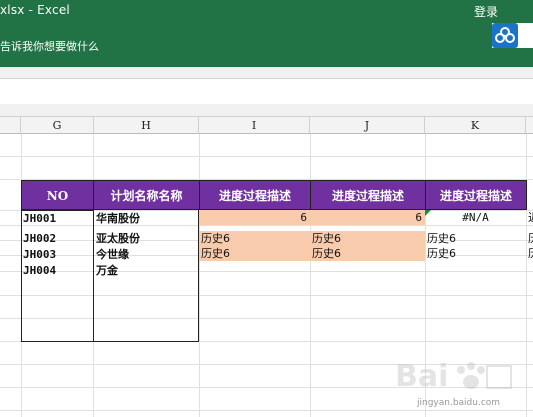  What do you see at coordinates (49, 46) in the screenshot?
I see `tell-me-search: 告诉我你想要做什么` at bounding box center [49, 46].